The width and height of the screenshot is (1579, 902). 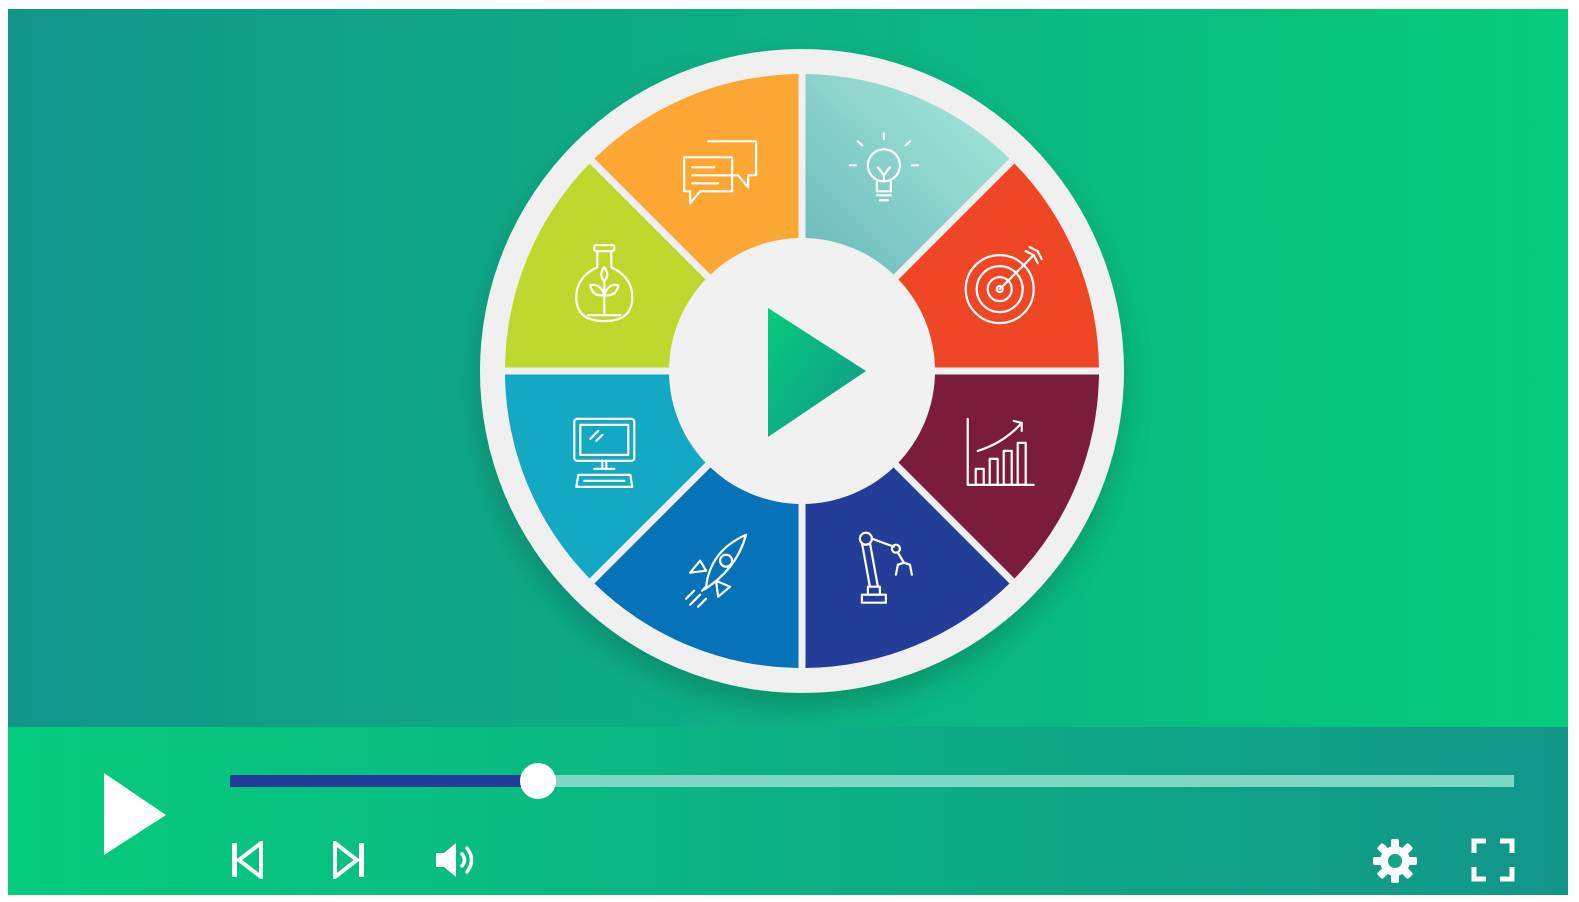 I want to click on next-button, so click(x=349, y=860).